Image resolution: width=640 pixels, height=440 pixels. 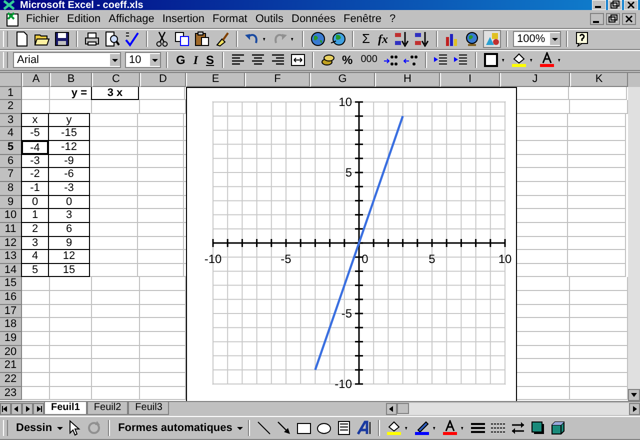 What do you see at coordinates (34, 428) in the screenshot?
I see `drawing-menu-button: Dessin` at bounding box center [34, 428].